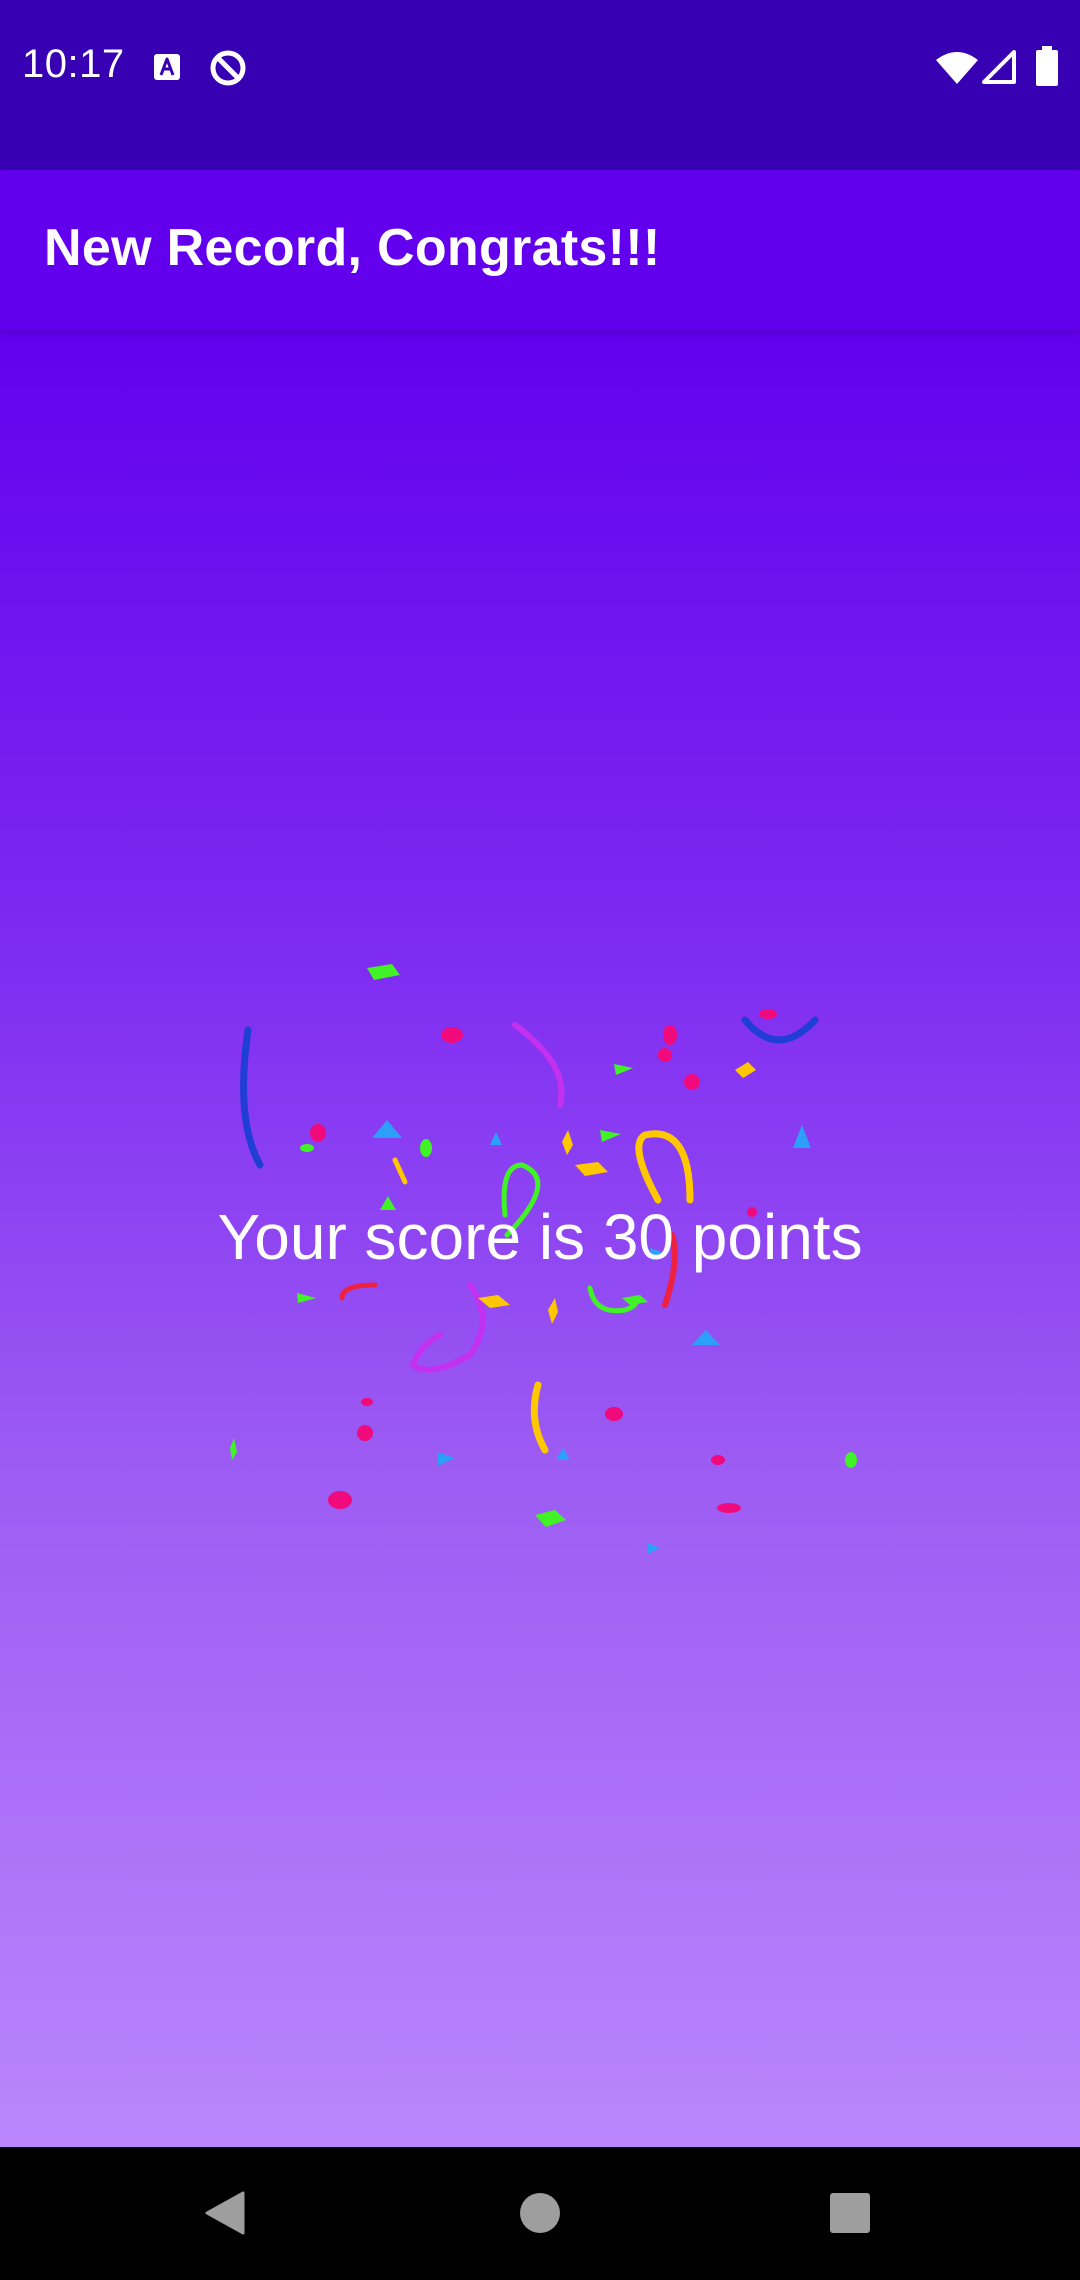  Describe the element at coordinates (1047, 66) in the screenshot. I see `battery-icon` at that location.